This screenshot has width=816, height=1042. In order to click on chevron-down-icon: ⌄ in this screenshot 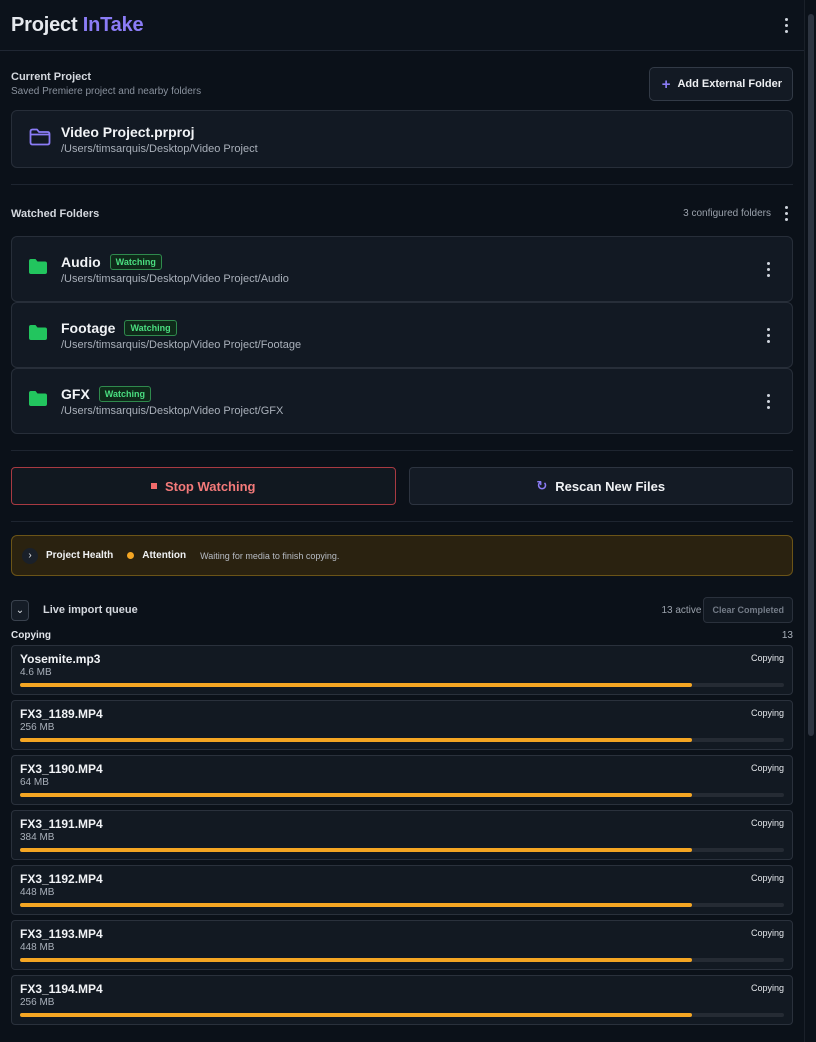, I will do `click(20, 610)`.